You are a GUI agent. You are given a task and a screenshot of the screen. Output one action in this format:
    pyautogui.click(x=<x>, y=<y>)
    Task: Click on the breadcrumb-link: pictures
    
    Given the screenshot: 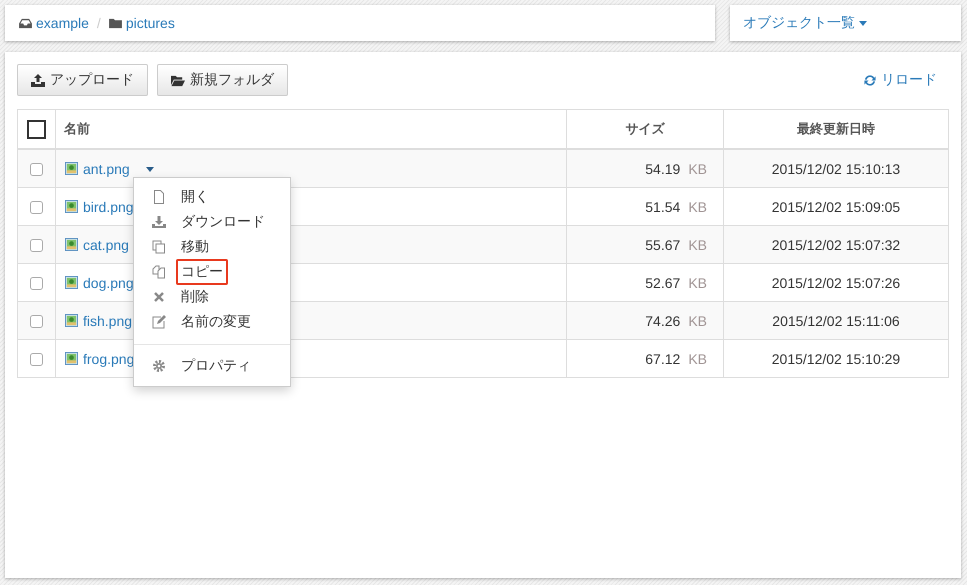 What is the action you would take?
    pyautogui.click(x=141, y=23)
    